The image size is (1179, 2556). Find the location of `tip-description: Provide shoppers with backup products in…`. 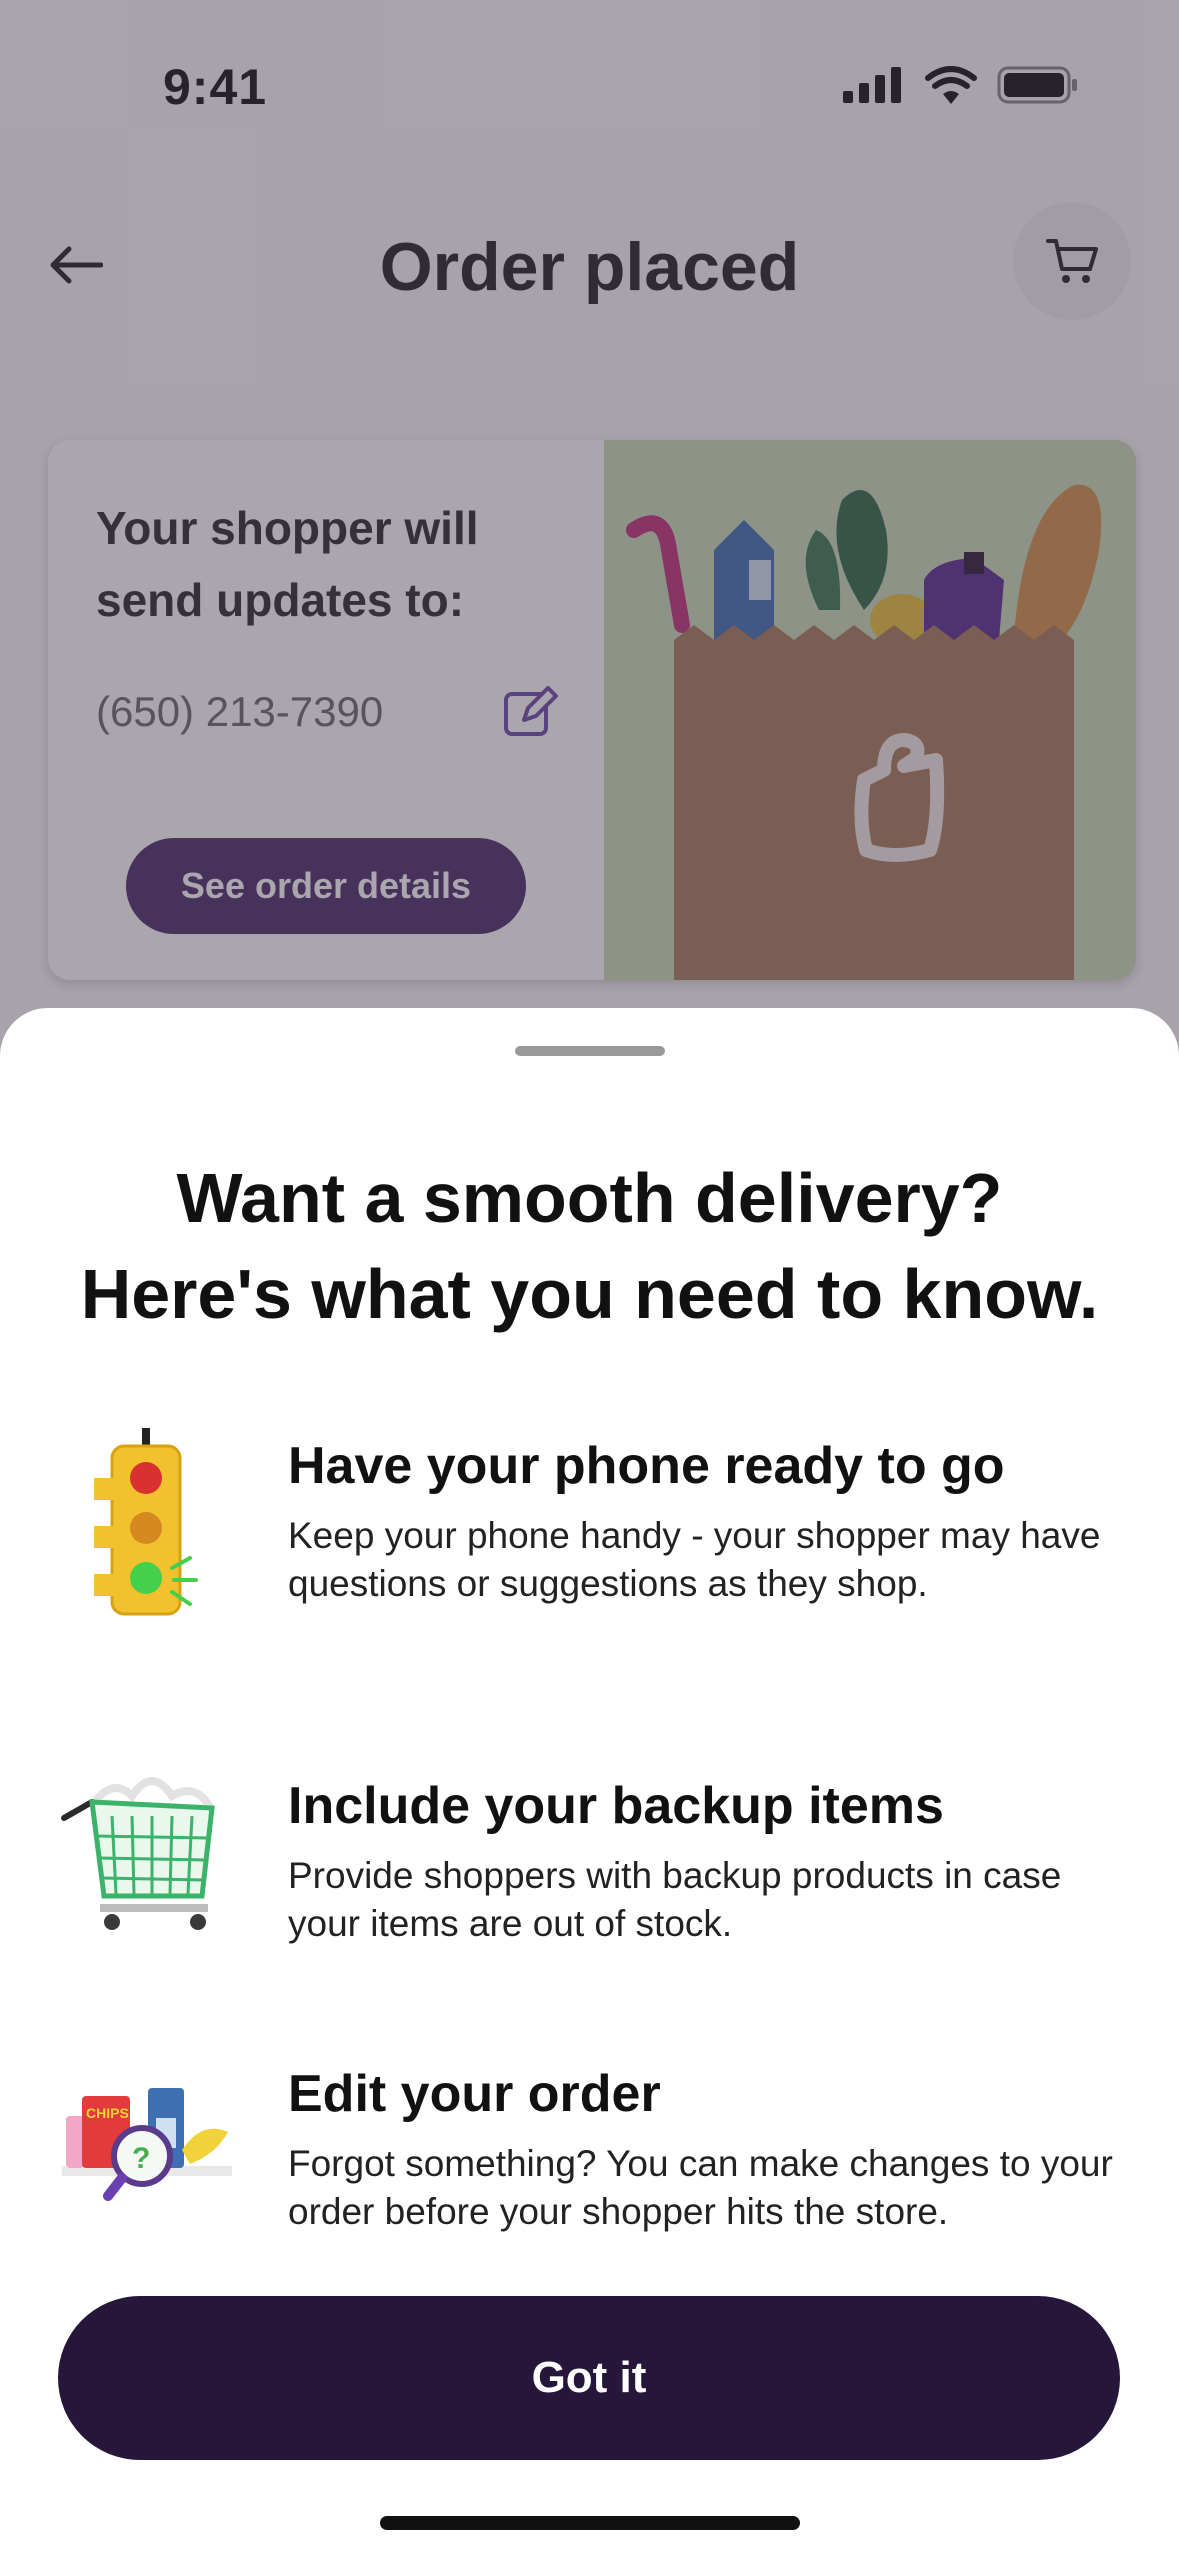

tip-description: Provide shoppers with backup products in… is located at coordinates (675, 1899).